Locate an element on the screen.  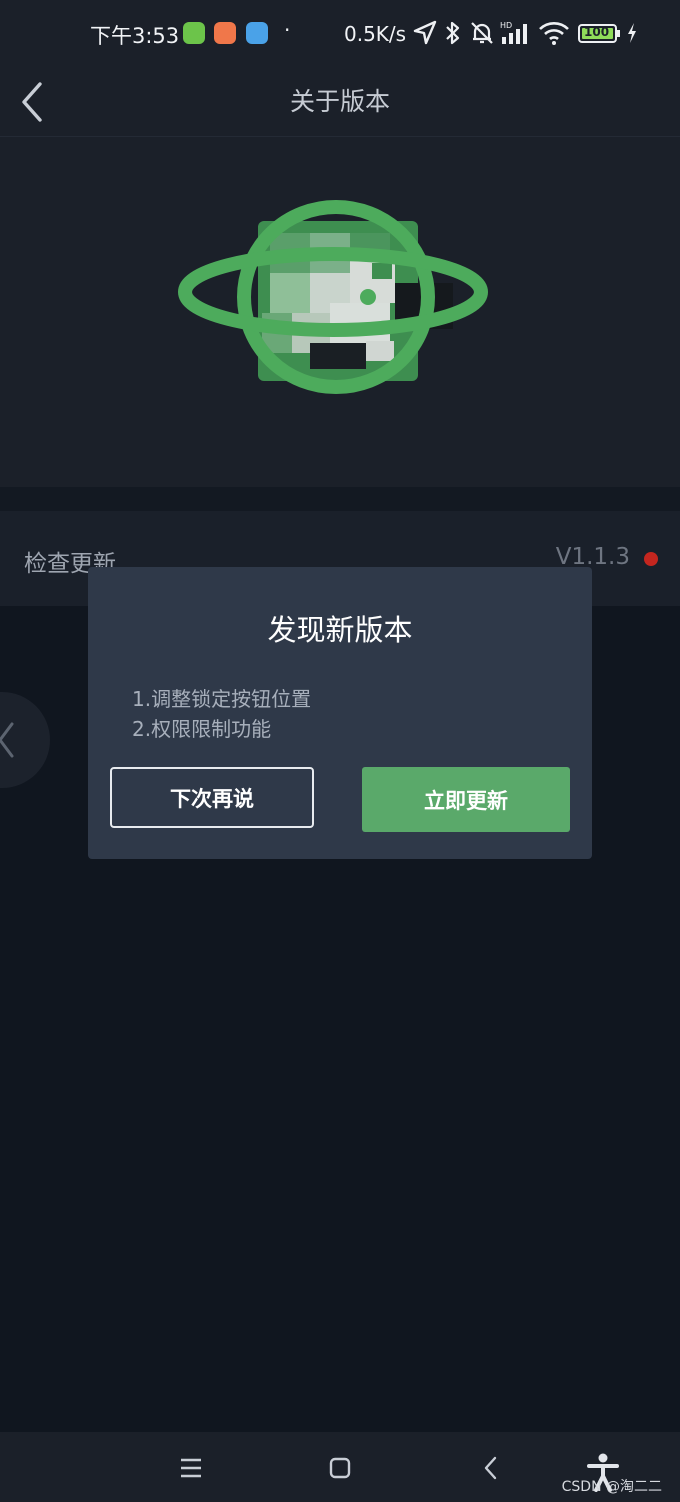
home-icon is located at coordinates (340, 1467).